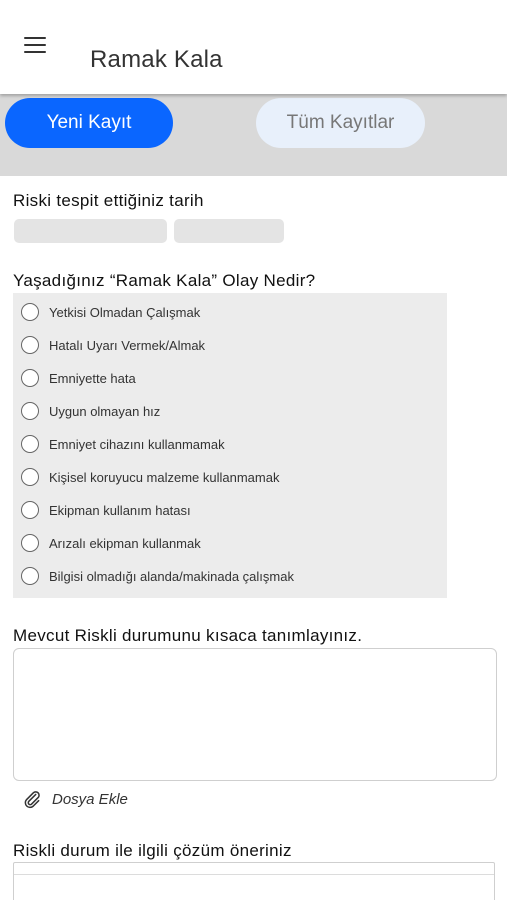 The height and width of the screenshot is (900, 507). I want to click on attach-file-label: Dosya Ekle, so click(90, 799).